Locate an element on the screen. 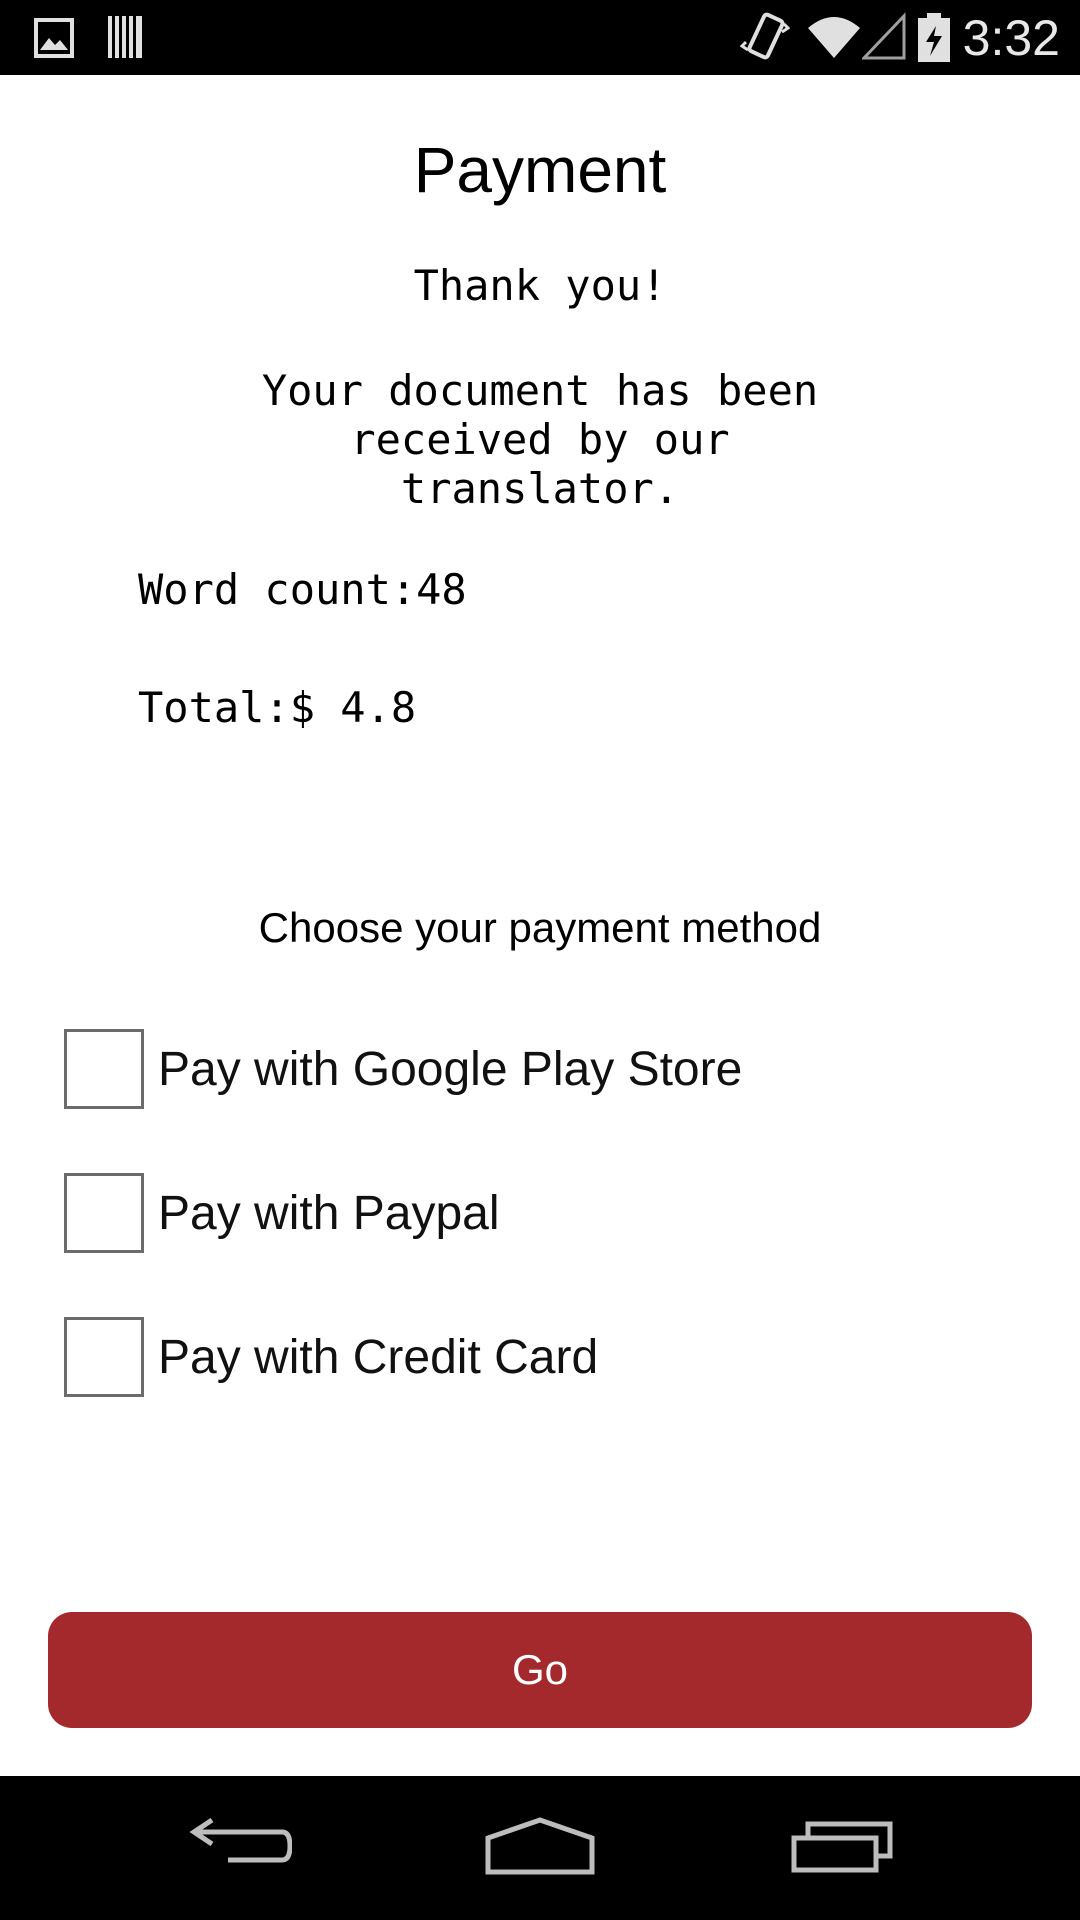 The width and height of the screenshot is (1080, 1920). option-credit-card: Pay with Credit Card is located at coordinates (331, 1357).